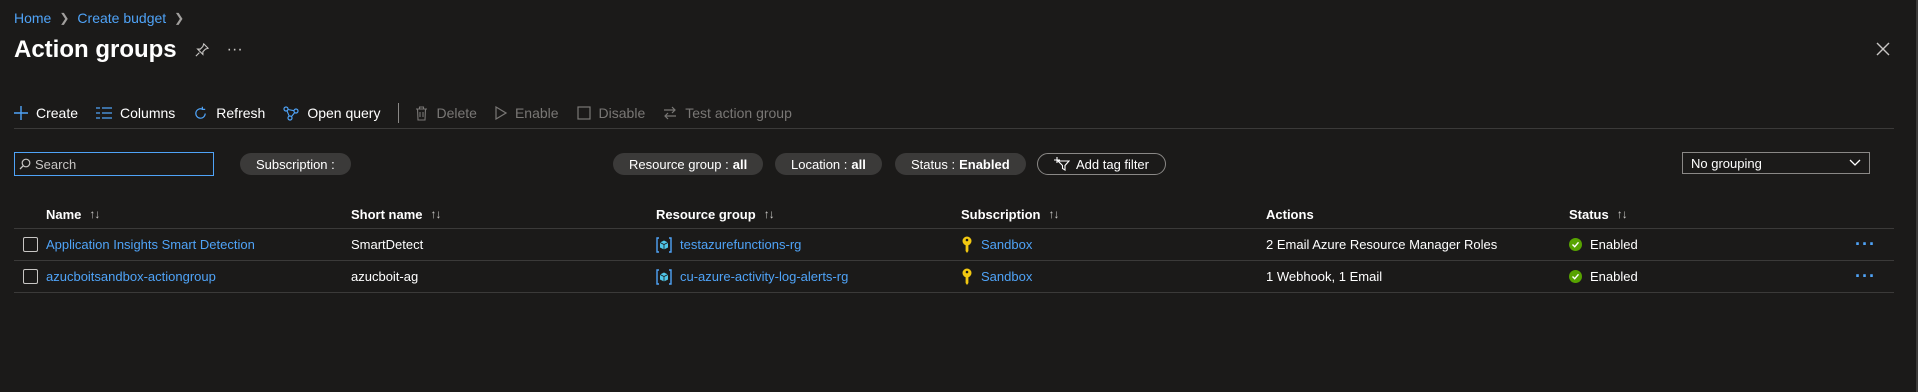 This screenshot has height=392, width=1918. What do you see at coordinates (610, 113) in the screenshot?
I see `disable-button: Disable` at bounding box center [610, 113].